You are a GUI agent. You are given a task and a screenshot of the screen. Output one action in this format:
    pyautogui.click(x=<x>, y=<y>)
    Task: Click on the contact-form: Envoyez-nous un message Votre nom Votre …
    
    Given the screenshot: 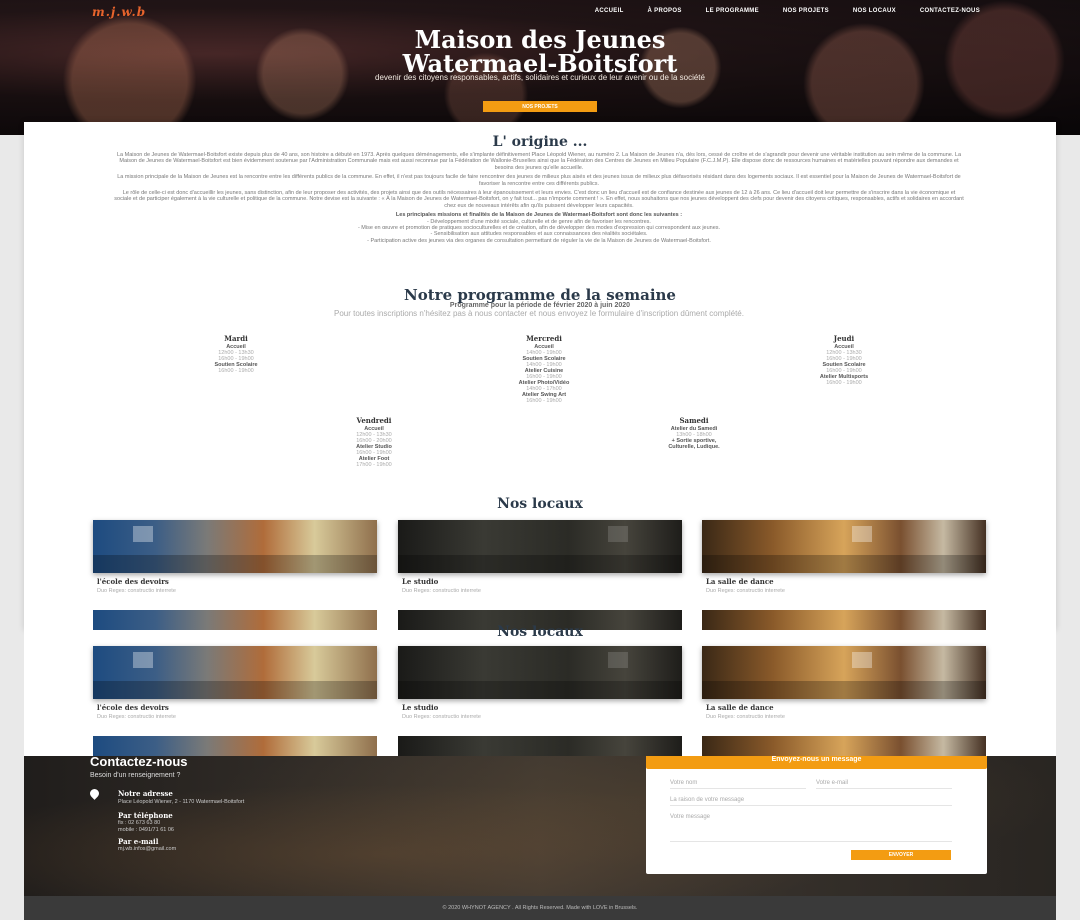 What is the action you would take?
    pyautogui.click(x=816, y=815)
    